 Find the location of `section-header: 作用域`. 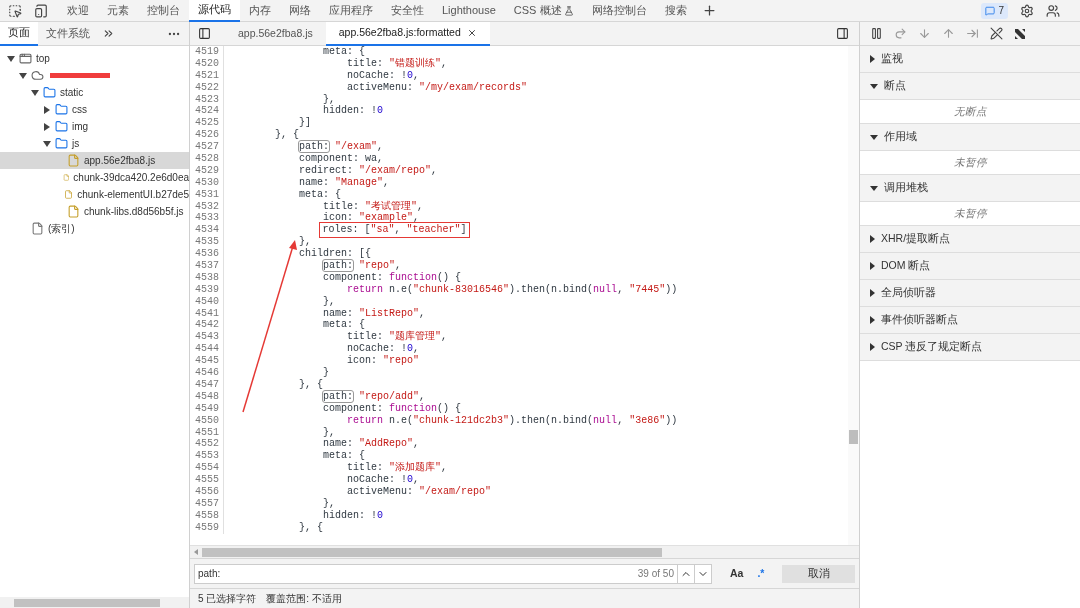

section-header: 作用域 is located at coordinates (970, 137).